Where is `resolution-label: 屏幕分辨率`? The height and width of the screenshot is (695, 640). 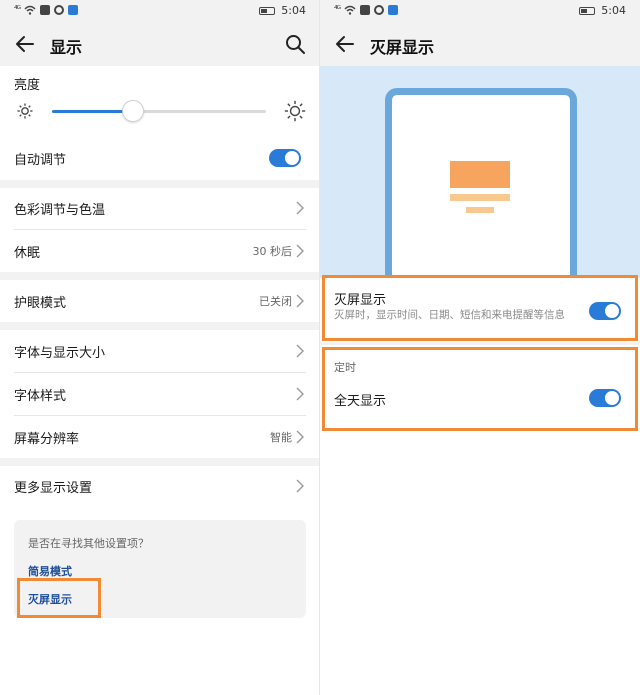
resolution-label: 屏幕分辨率 is located at coordinates (47, 439).